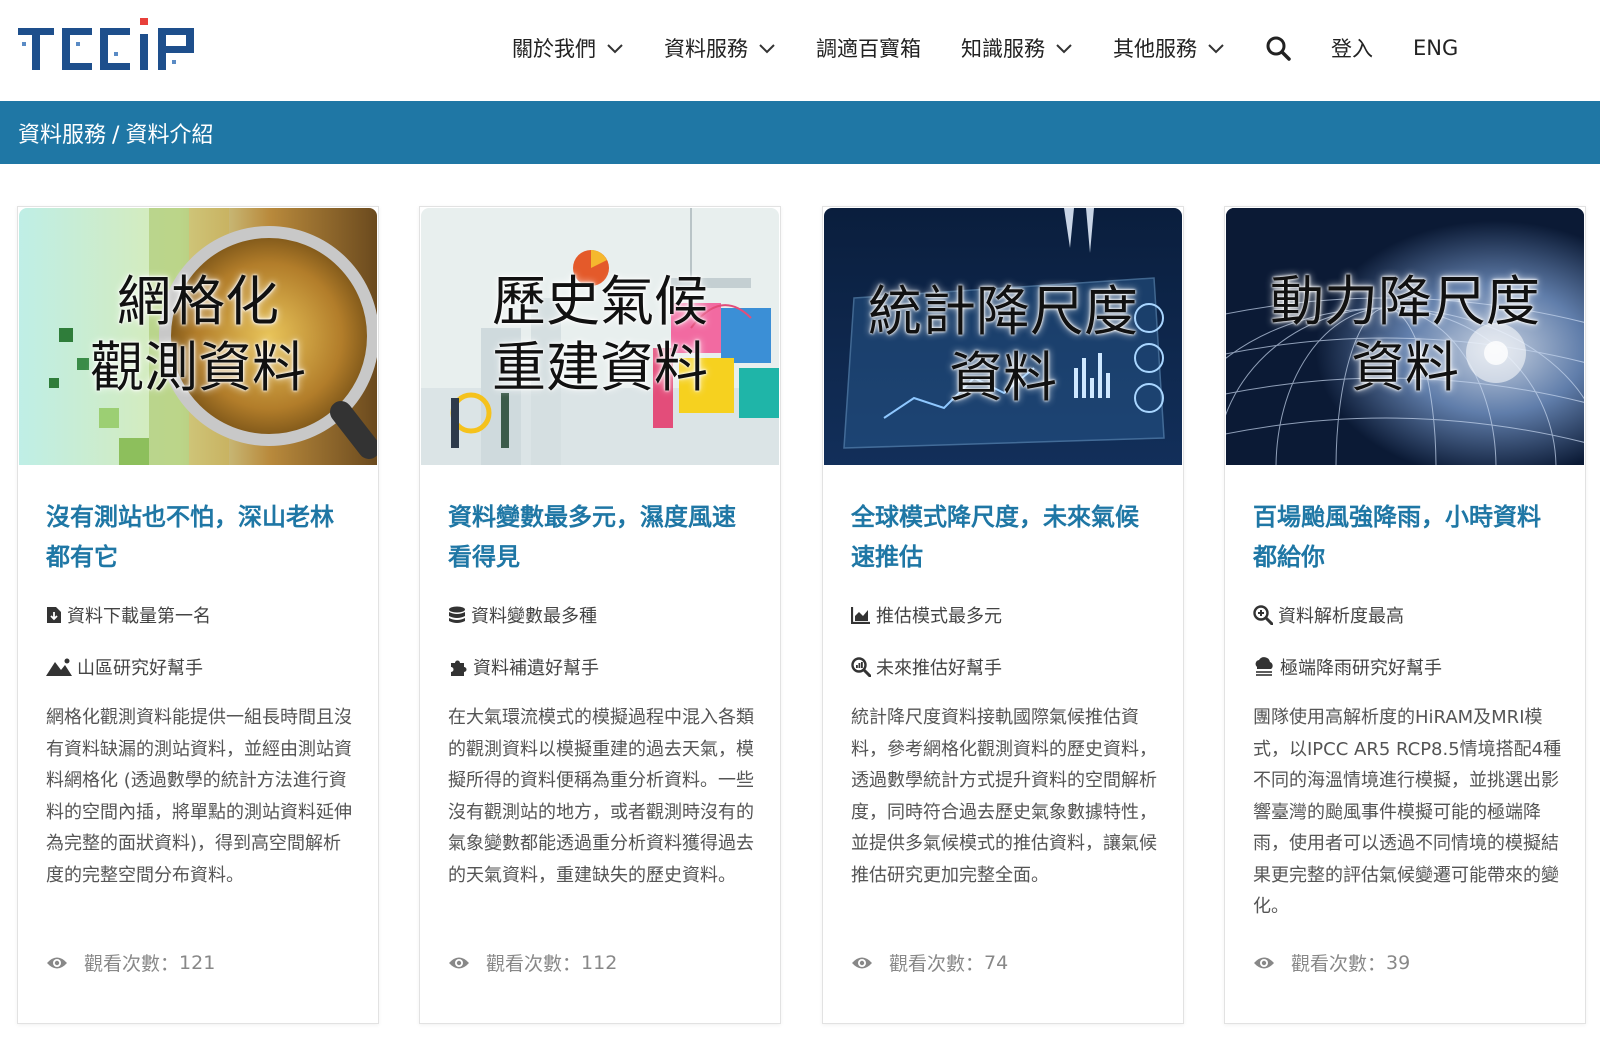  Describe the element at coordinates (860, 615) in the screenshot. I see `area-chart-icon` at that location.